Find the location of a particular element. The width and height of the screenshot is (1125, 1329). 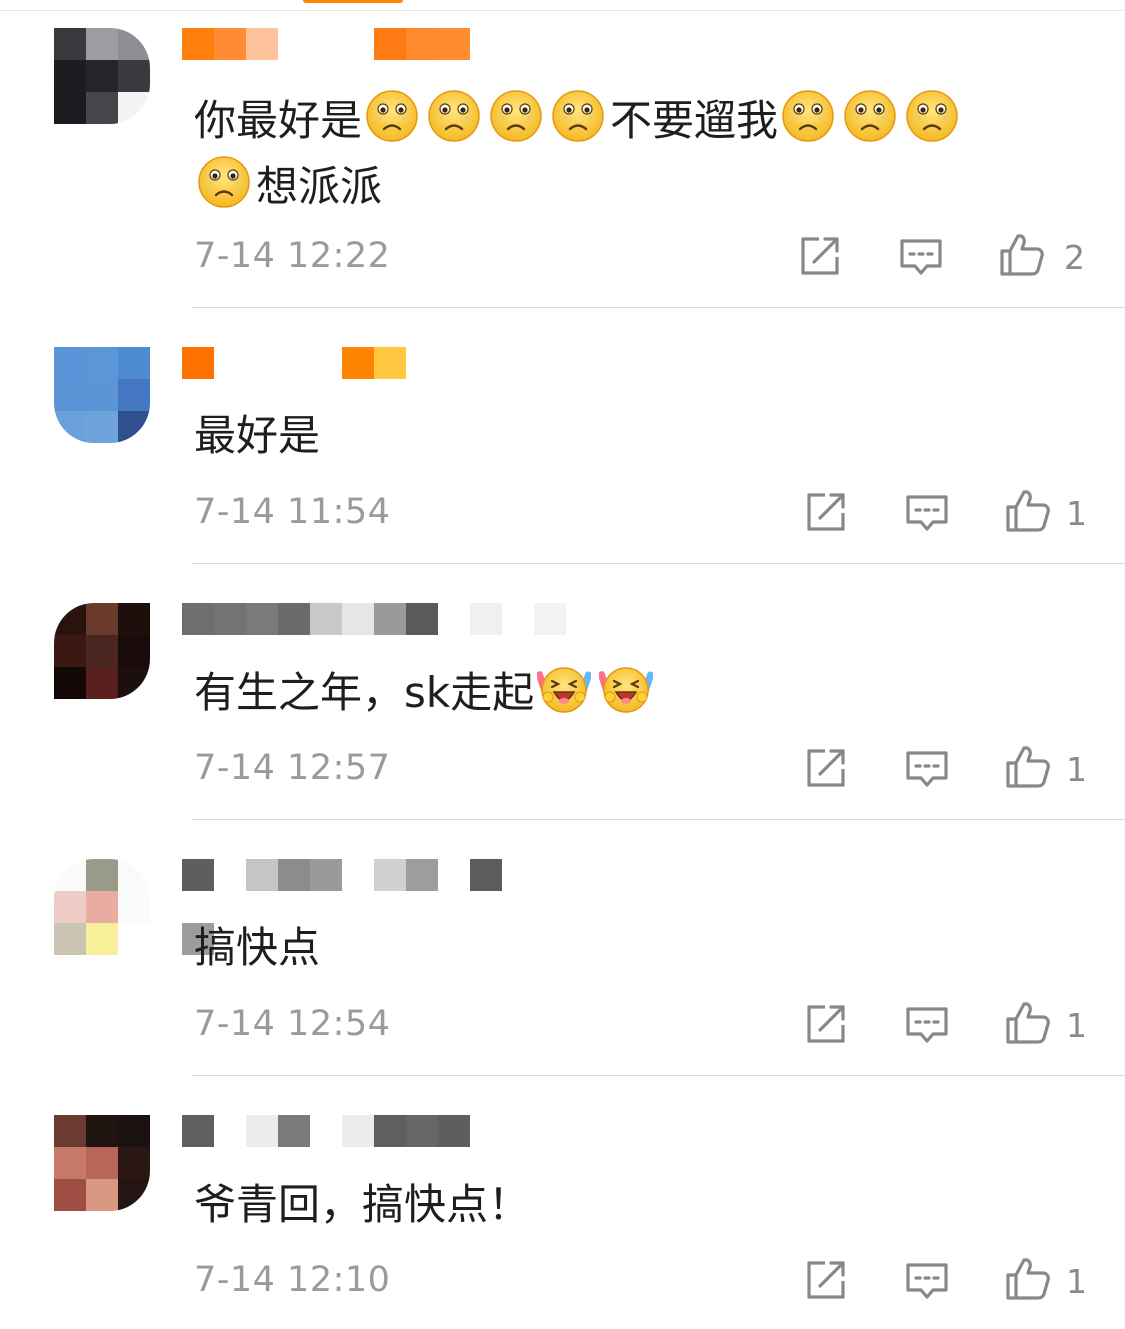

comment-text: 你最好是 不要遛我 想派派 is located at coordinates (624, 154).